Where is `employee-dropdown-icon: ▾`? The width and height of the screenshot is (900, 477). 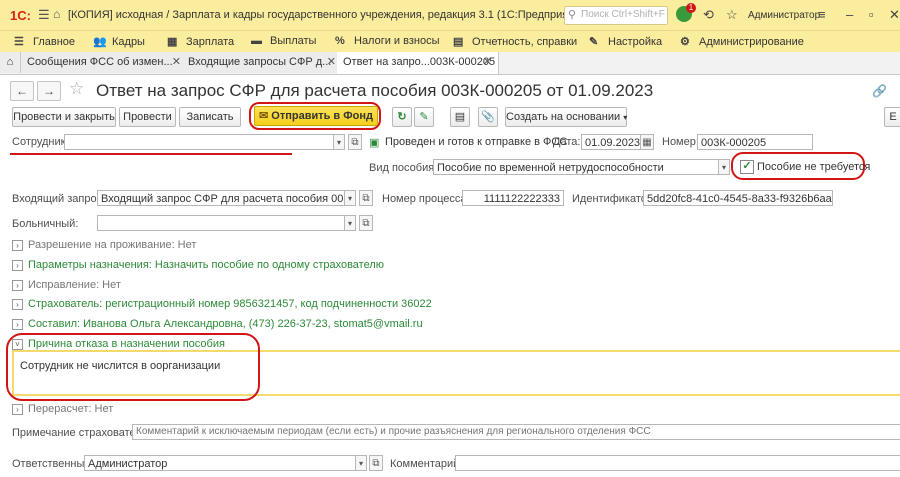
employee-dropdown-icon: ▾ is located at coordinates (339, 142).